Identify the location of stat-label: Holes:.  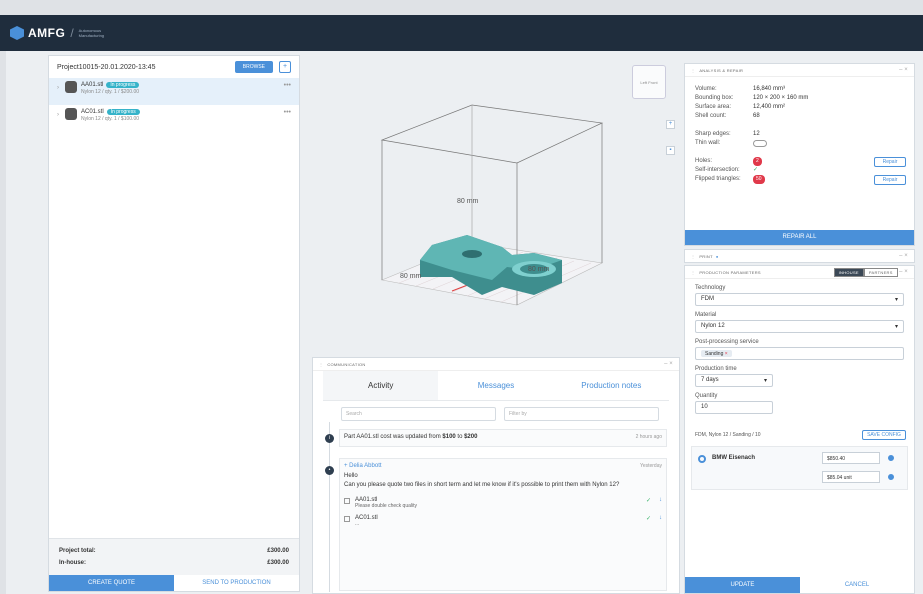
(704, 161).